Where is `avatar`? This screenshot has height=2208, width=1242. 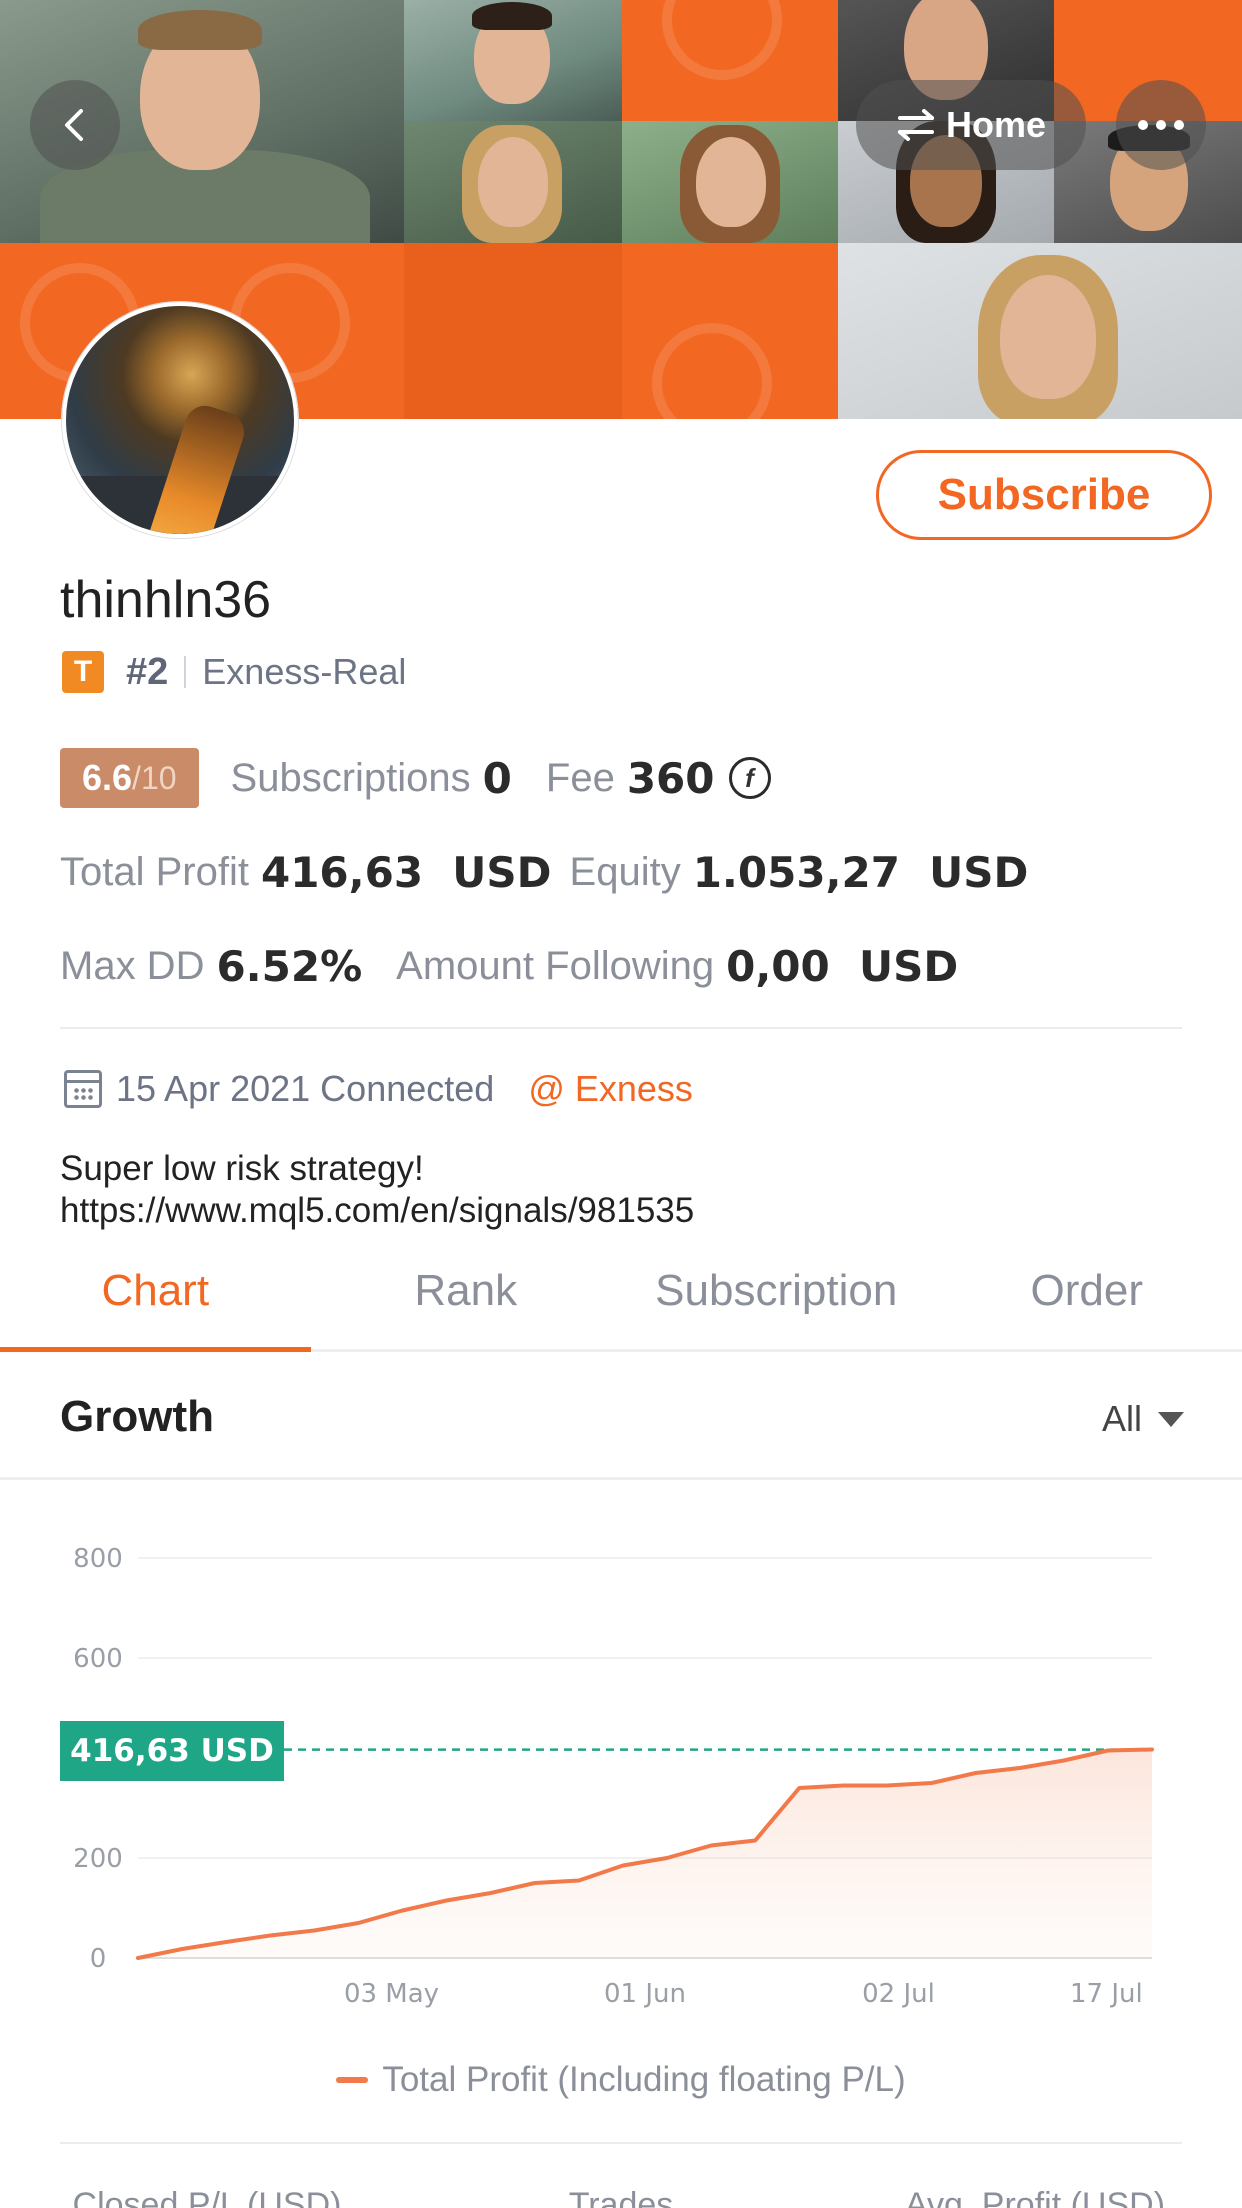
avatar is located at coordinates (180, 420).